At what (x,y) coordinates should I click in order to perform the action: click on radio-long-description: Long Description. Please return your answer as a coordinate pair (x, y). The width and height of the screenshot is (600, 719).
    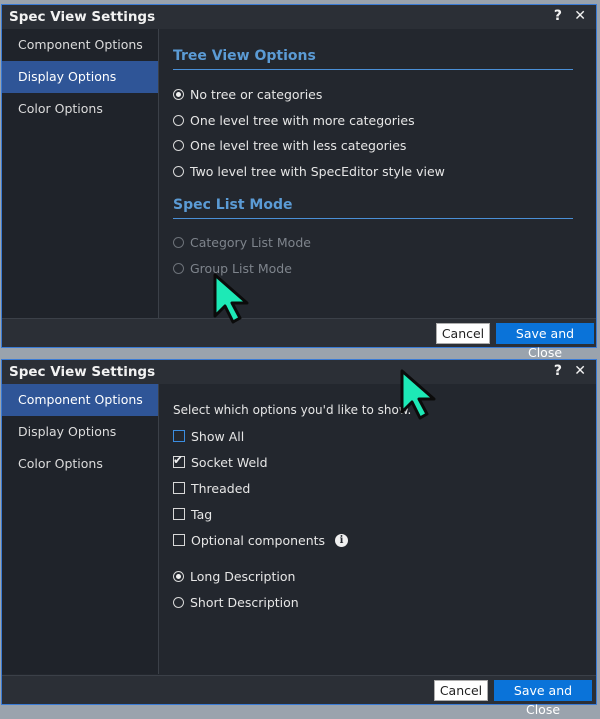
    Looking at the image, I should click on (234, 576).